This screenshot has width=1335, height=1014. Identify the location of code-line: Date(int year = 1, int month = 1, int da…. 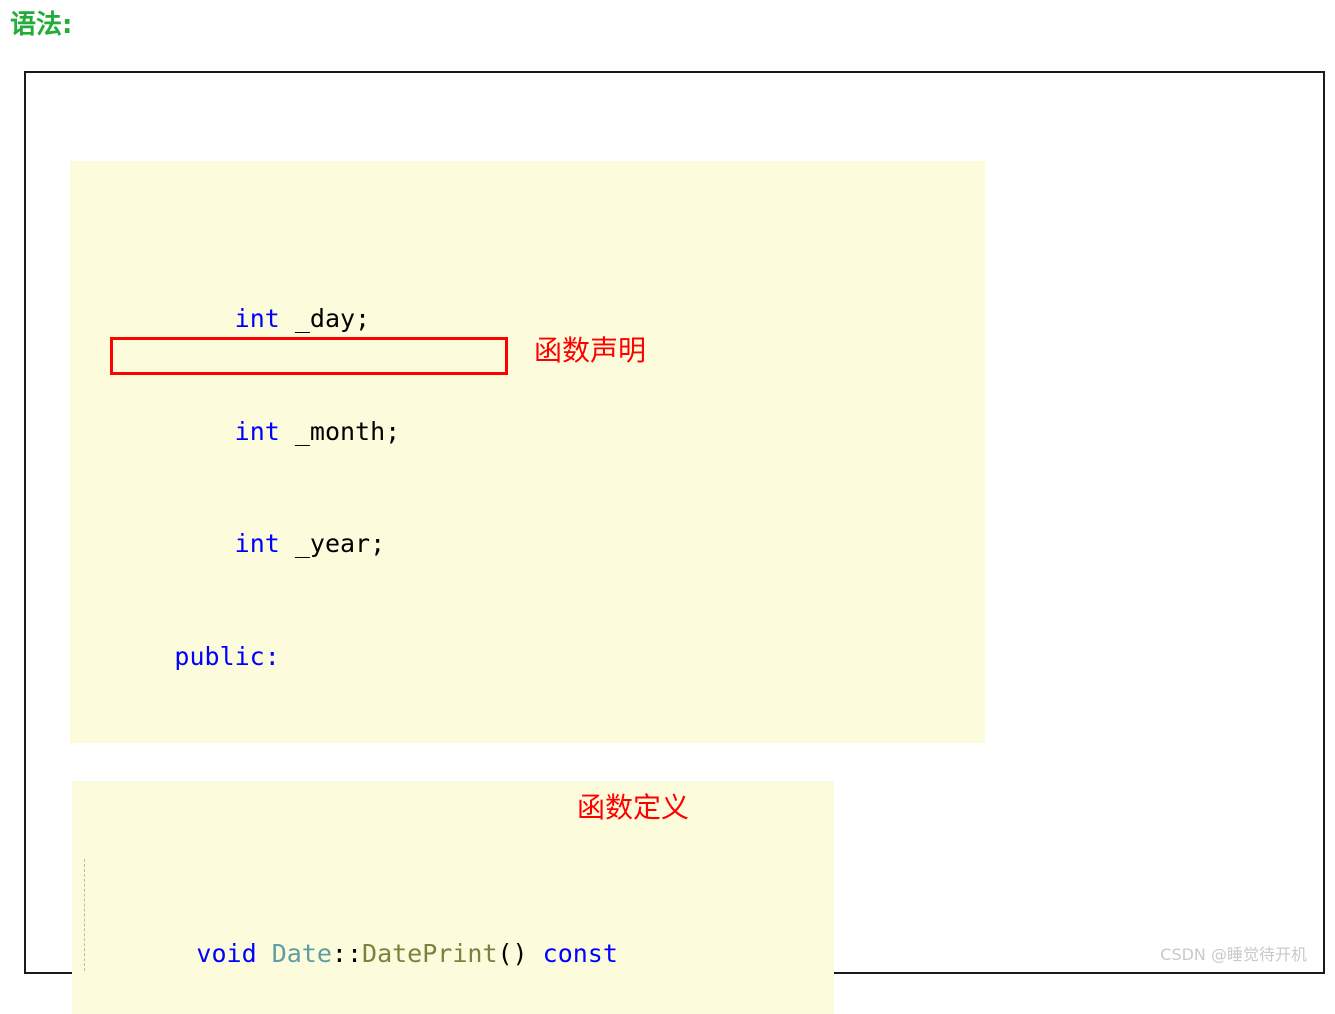
(527, 728).